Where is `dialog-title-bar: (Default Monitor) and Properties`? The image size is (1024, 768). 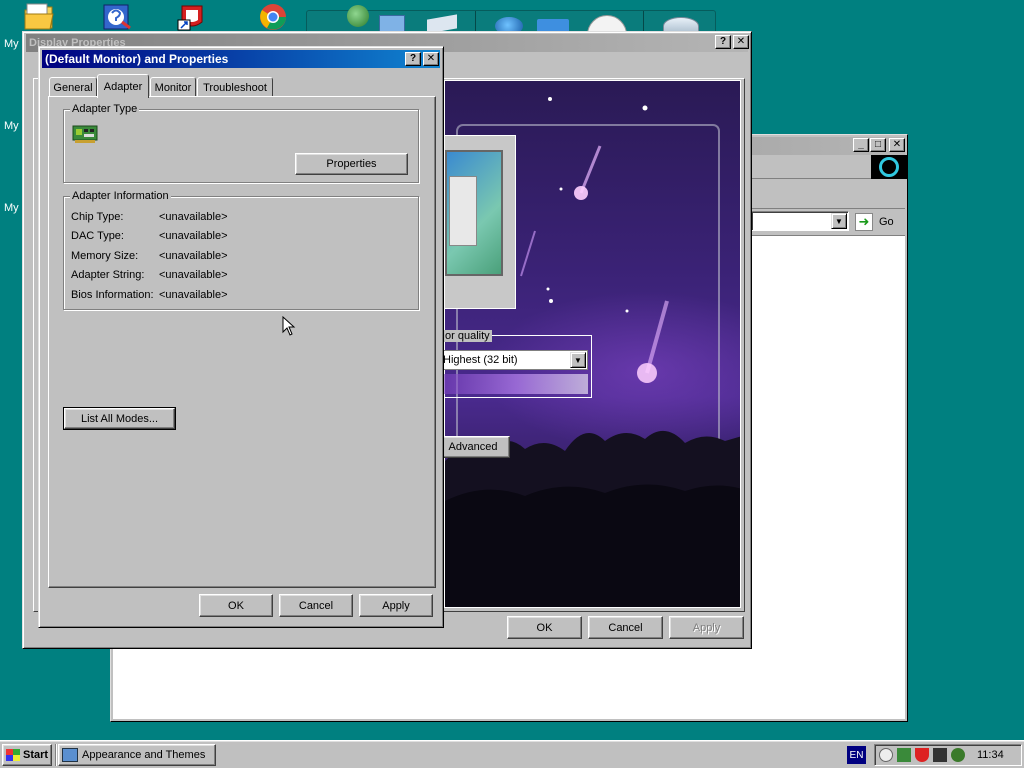 dialog-title-bar: (Default Monitor) and Properties is located at coordinates (241, 59).